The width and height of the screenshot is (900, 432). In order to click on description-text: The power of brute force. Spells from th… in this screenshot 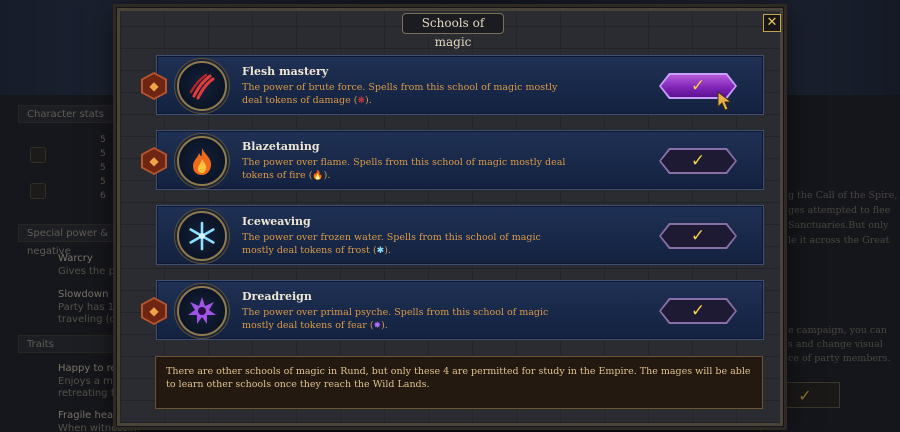, I will do `click(400, 94)`.